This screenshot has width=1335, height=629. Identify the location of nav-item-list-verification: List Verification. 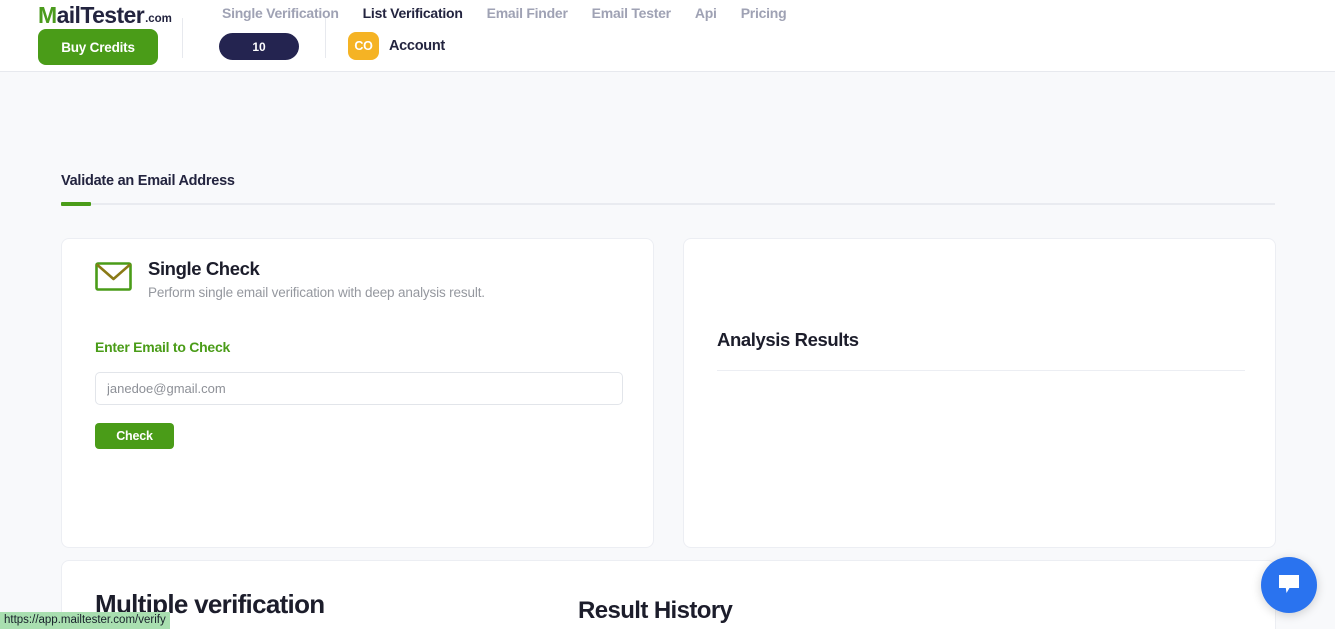
(413, 13).